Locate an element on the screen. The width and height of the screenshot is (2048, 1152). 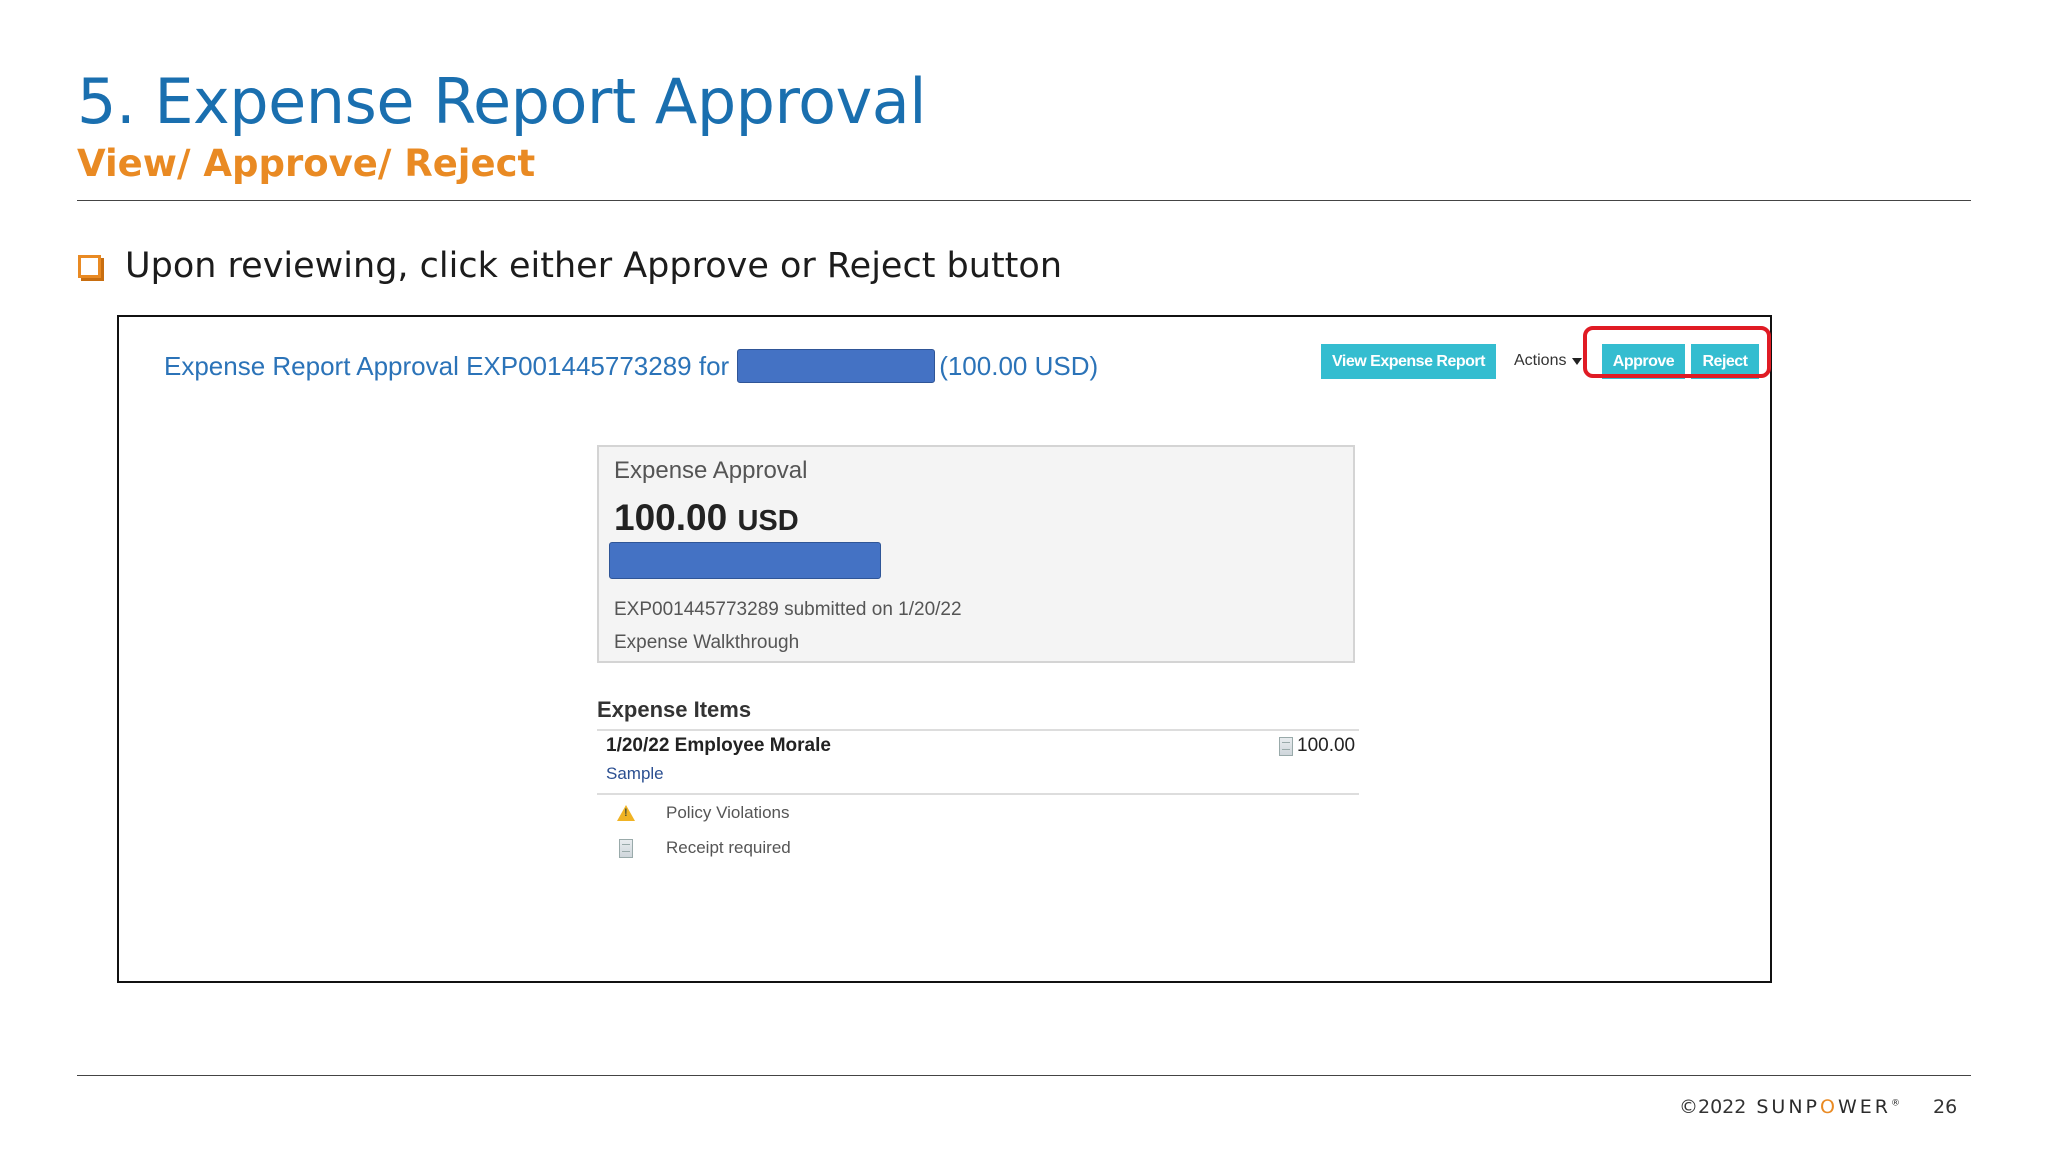
copyright-text: ©2022 is located at coordinates (1713, 1107).